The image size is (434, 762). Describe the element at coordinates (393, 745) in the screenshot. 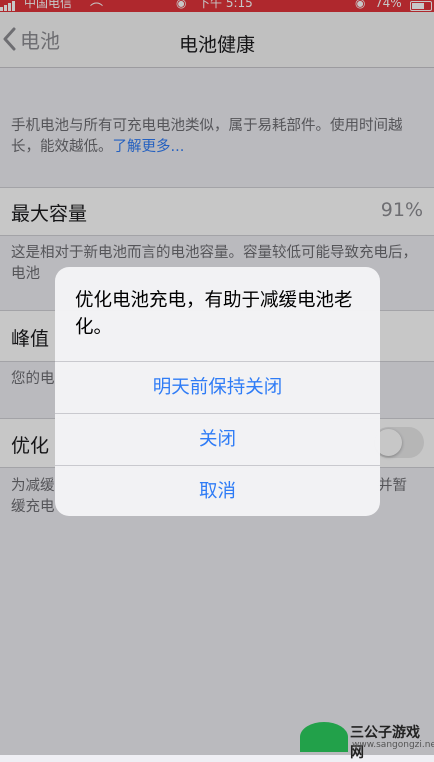

I see `watermark-url: www.sangongzi.net` at that location.